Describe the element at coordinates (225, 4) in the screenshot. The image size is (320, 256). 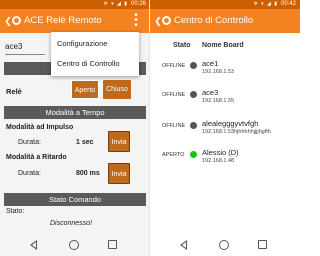
I see `status-bar: ✲ ▾ ◢ ▮ 00:42` at that location.